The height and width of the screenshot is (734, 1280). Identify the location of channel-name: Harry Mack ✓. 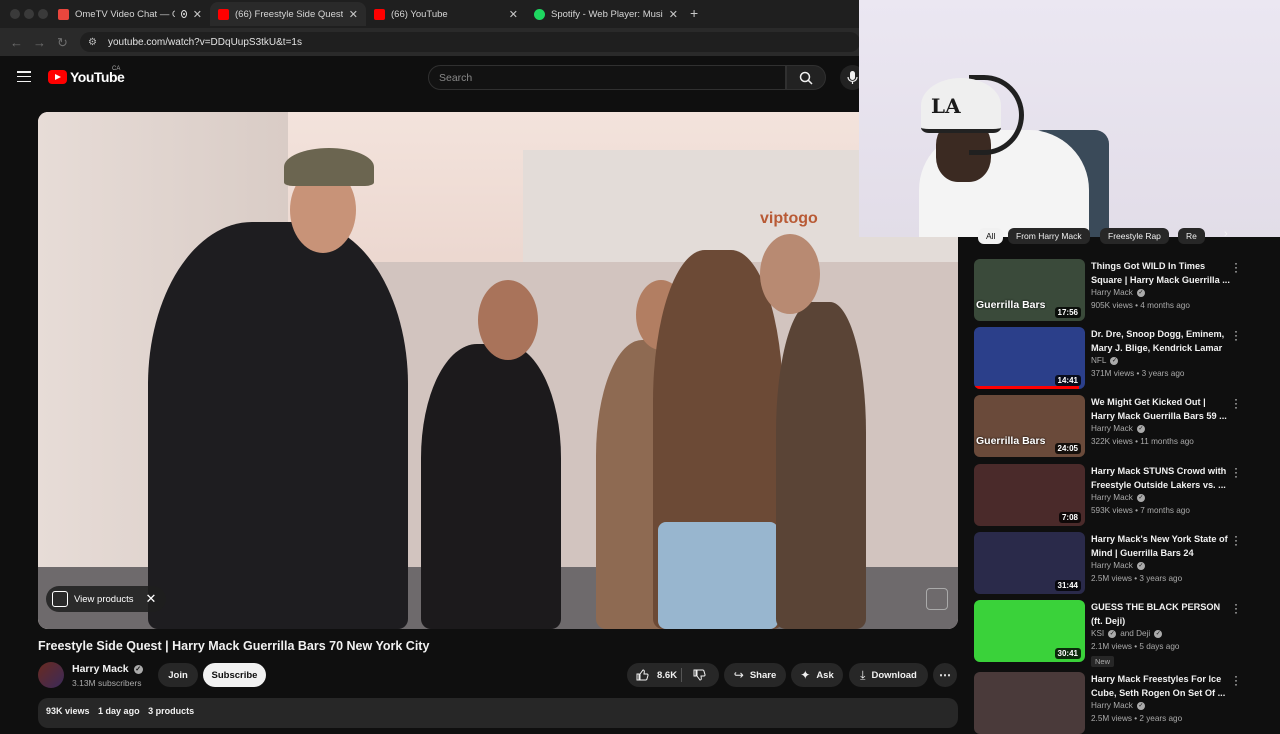
(107, 669).